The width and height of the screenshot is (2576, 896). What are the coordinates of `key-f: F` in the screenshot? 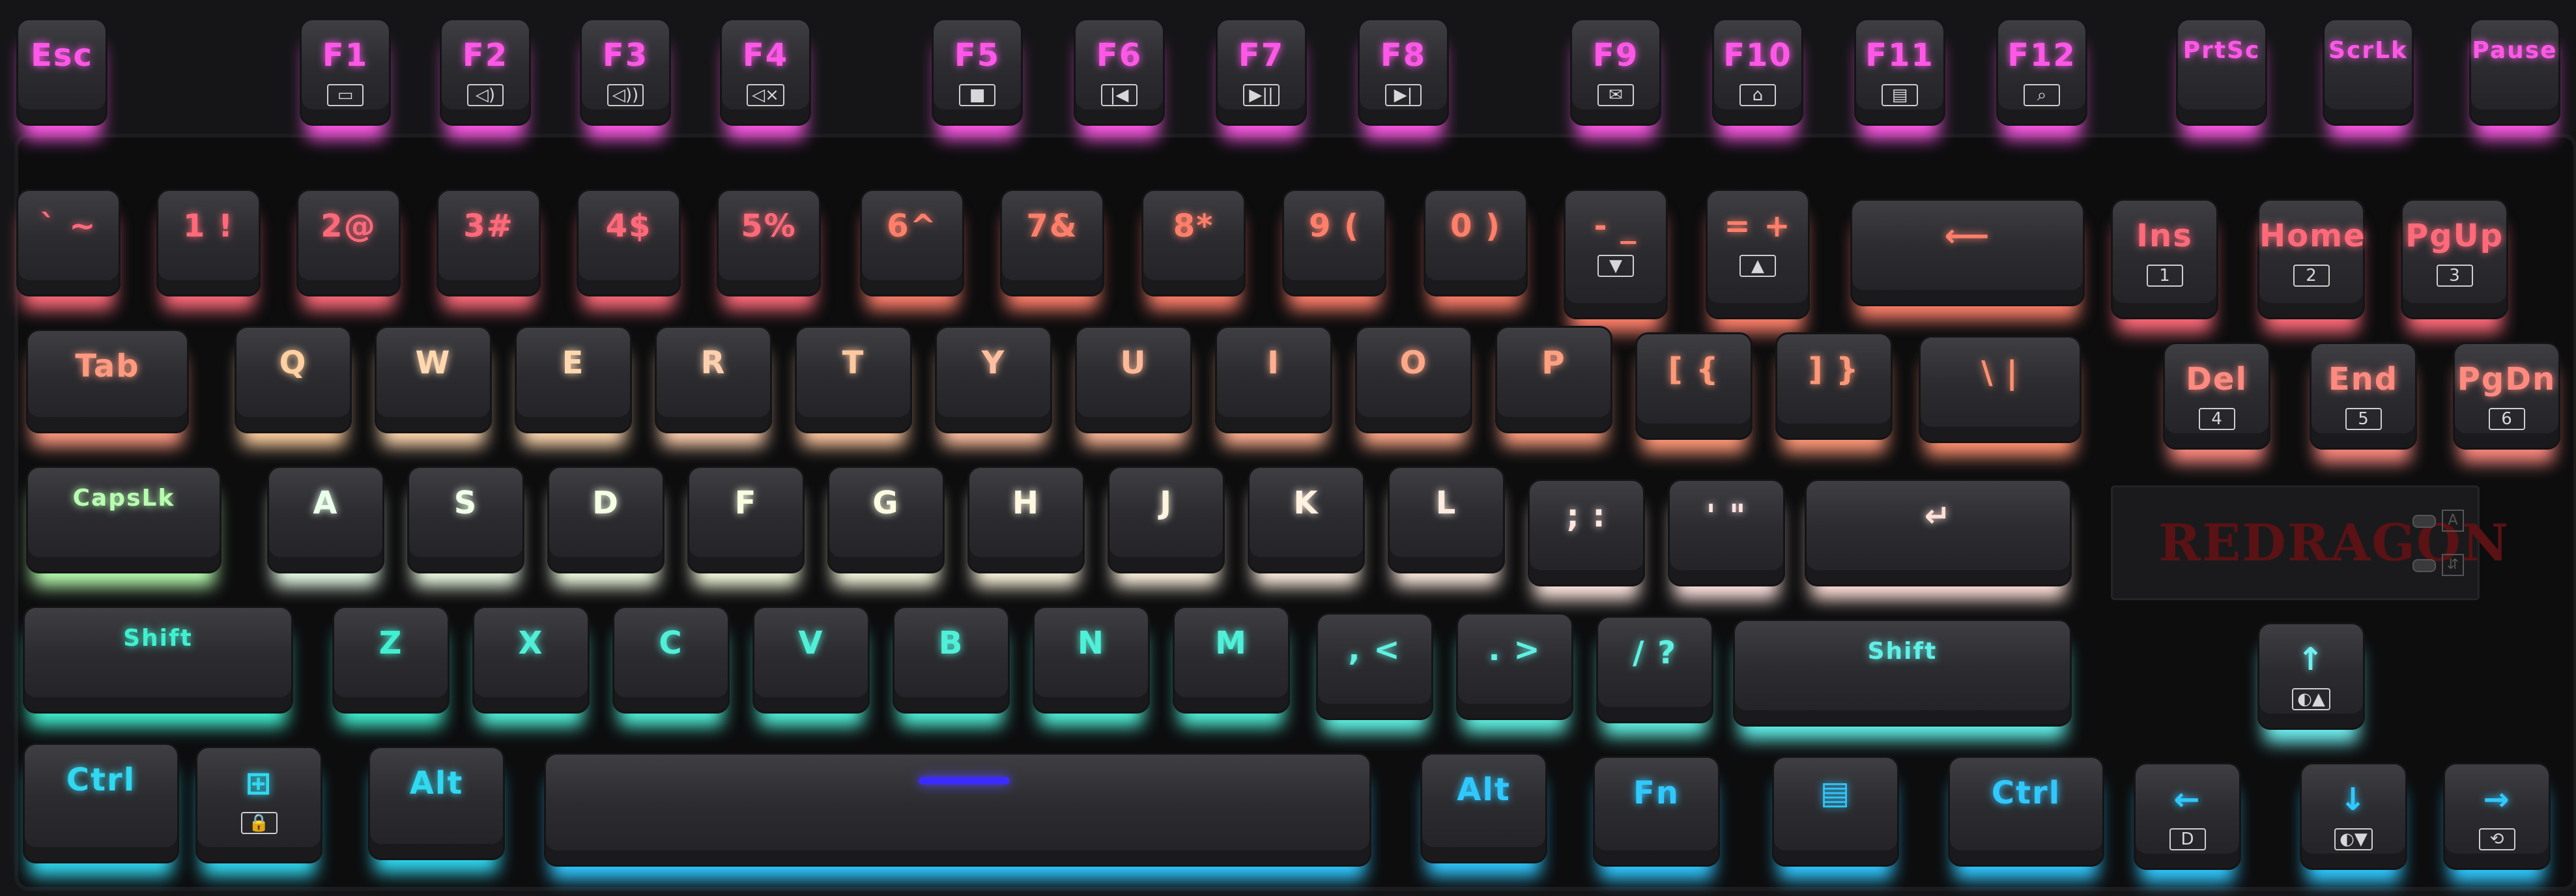 It's located at (746, 519).